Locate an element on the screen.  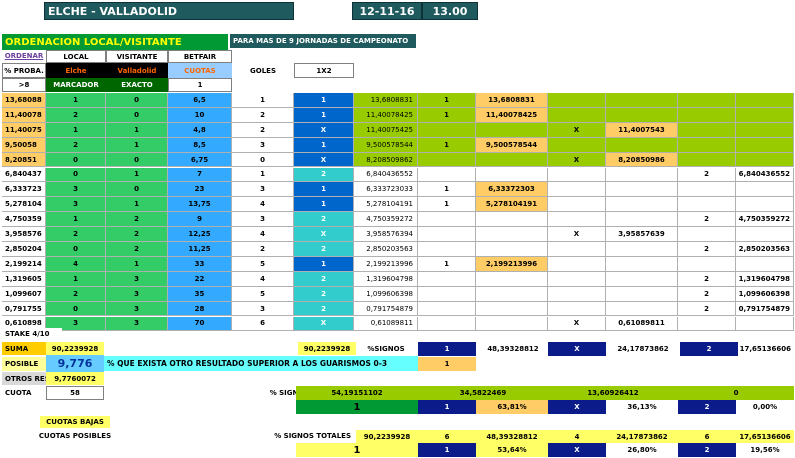
cell-cuota: 9 is located at coordinates (200, 220).